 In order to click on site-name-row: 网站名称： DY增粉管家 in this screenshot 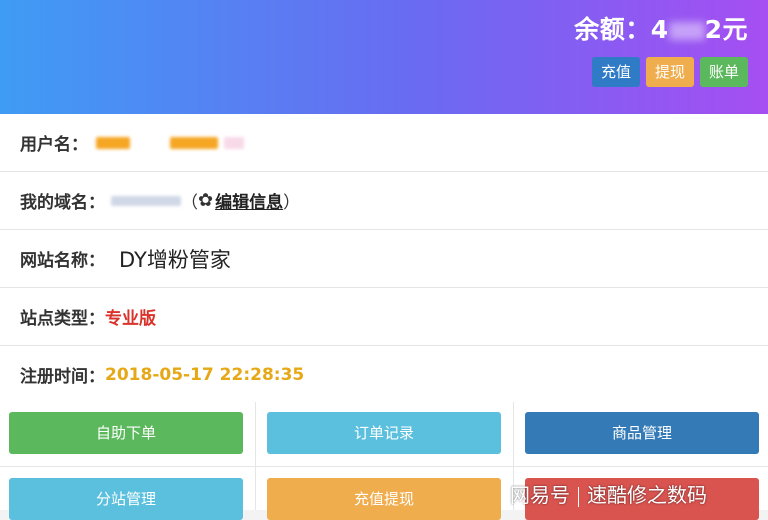, I will do `click(384, 259)`.